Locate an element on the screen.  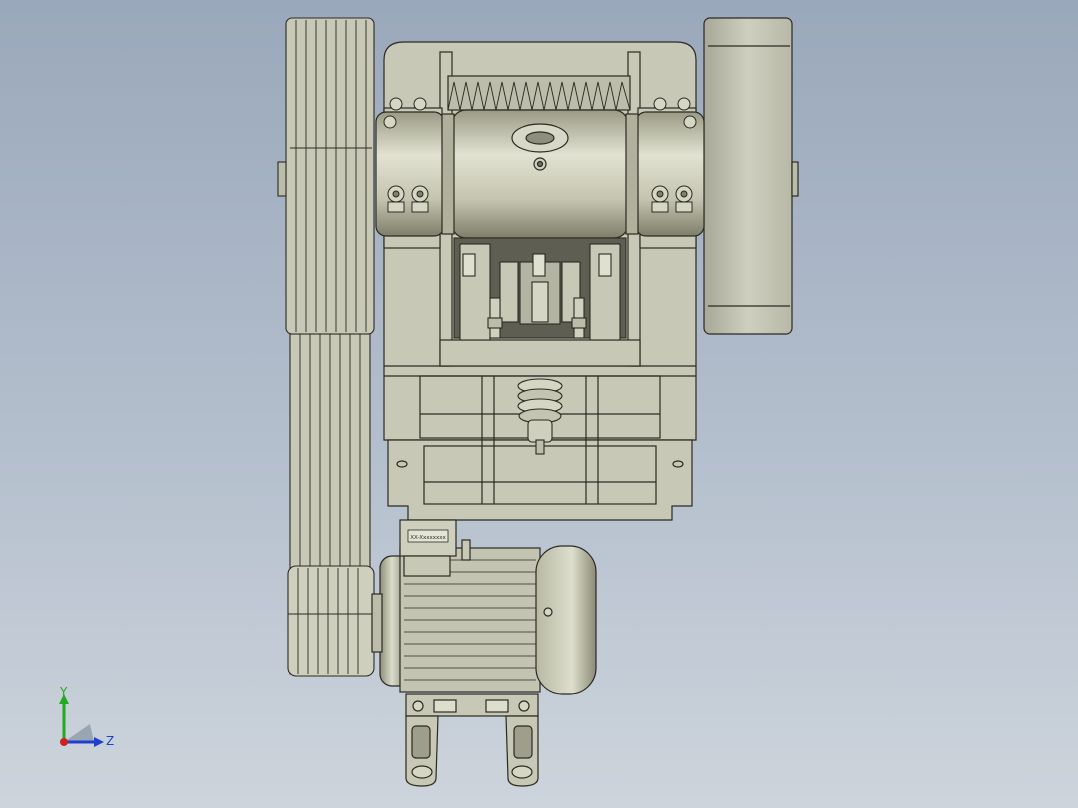
flywheel is located at coordinates (751, 176).